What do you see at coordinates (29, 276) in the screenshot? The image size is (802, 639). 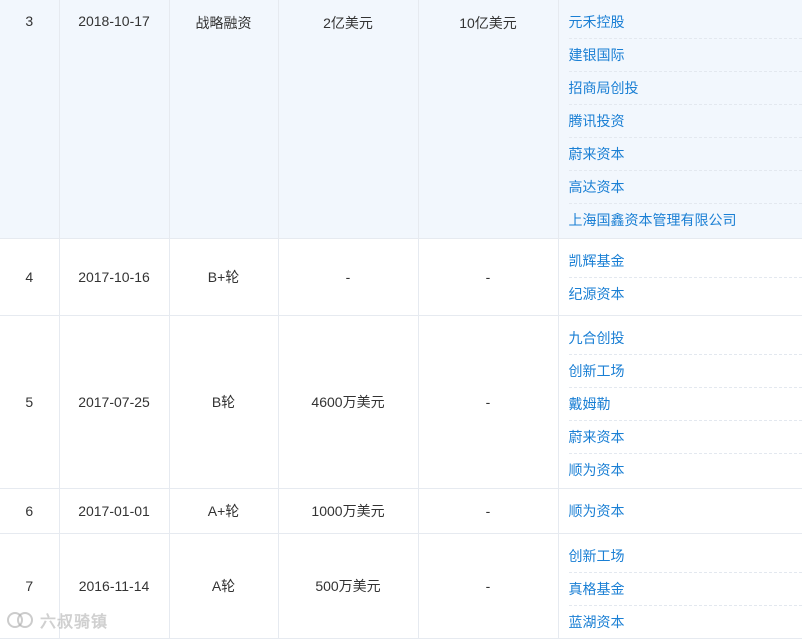 I see `row-index: 4` at bounding box center [29, 276].